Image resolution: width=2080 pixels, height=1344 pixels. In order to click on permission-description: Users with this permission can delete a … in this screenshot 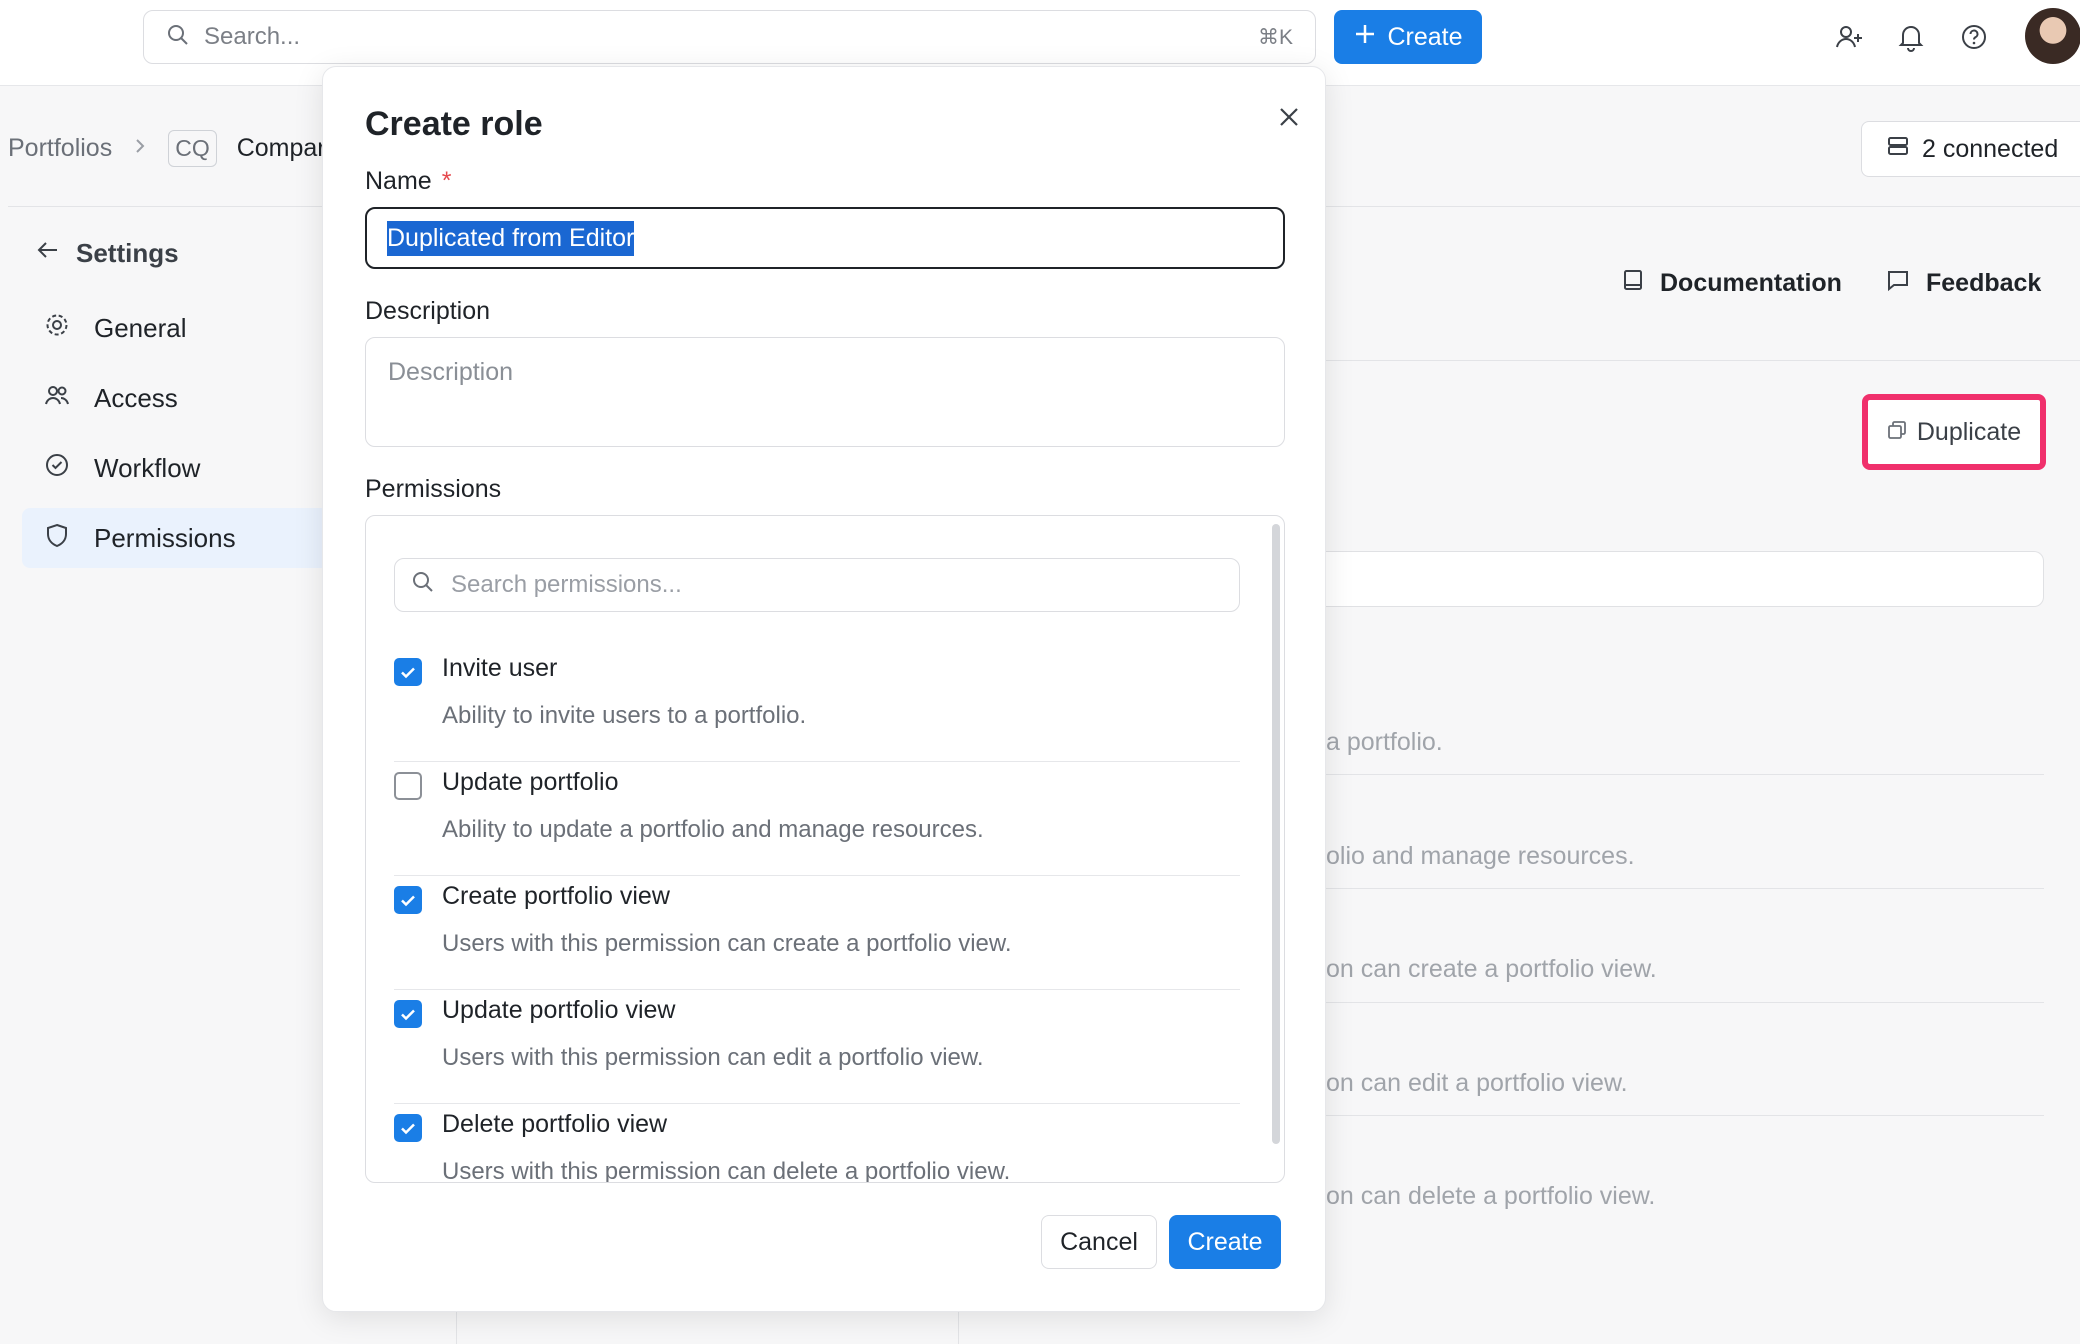, I will do `click(726, 1170)`.